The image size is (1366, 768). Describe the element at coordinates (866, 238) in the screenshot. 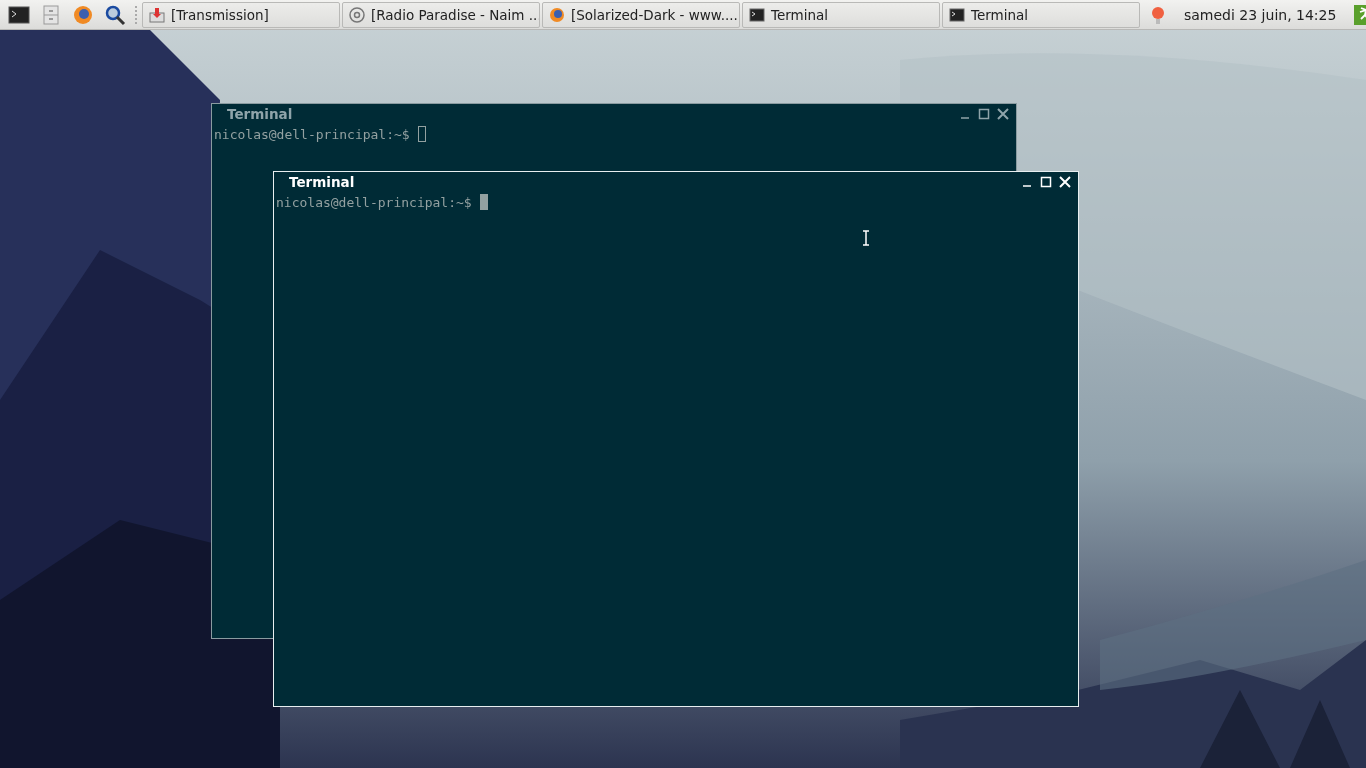

I see `text-cursor-icon` at that location.